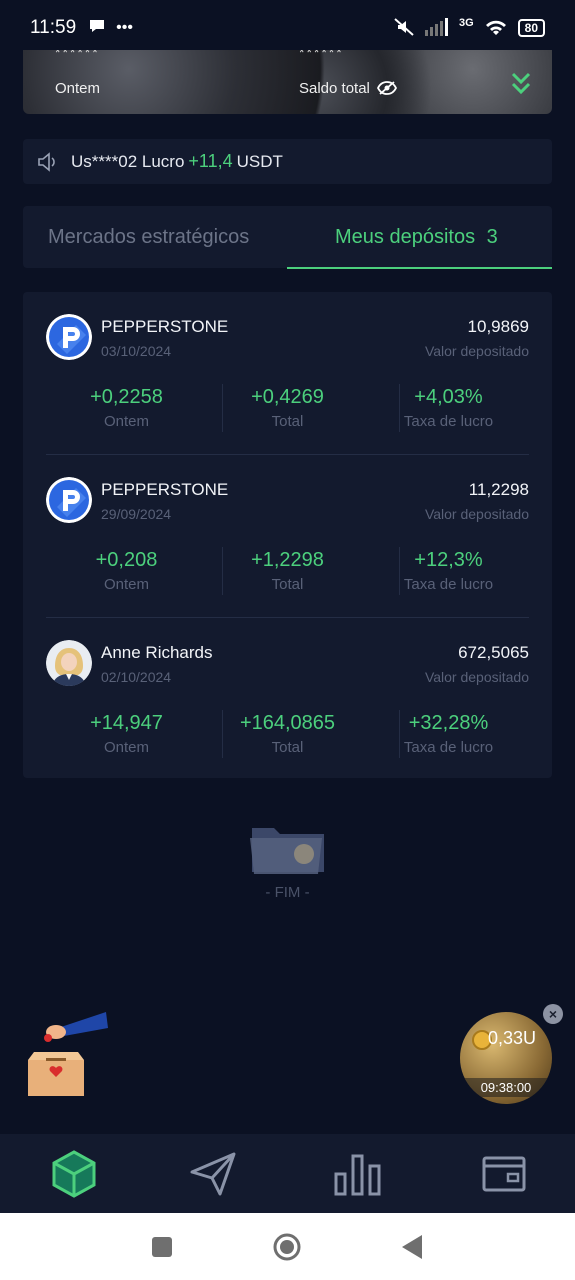  What do you see at coordinates (287, 28) in the screenshot?
I see `status-bar: 11:59 ••• 3G 80` at bounding box center [287, 28].